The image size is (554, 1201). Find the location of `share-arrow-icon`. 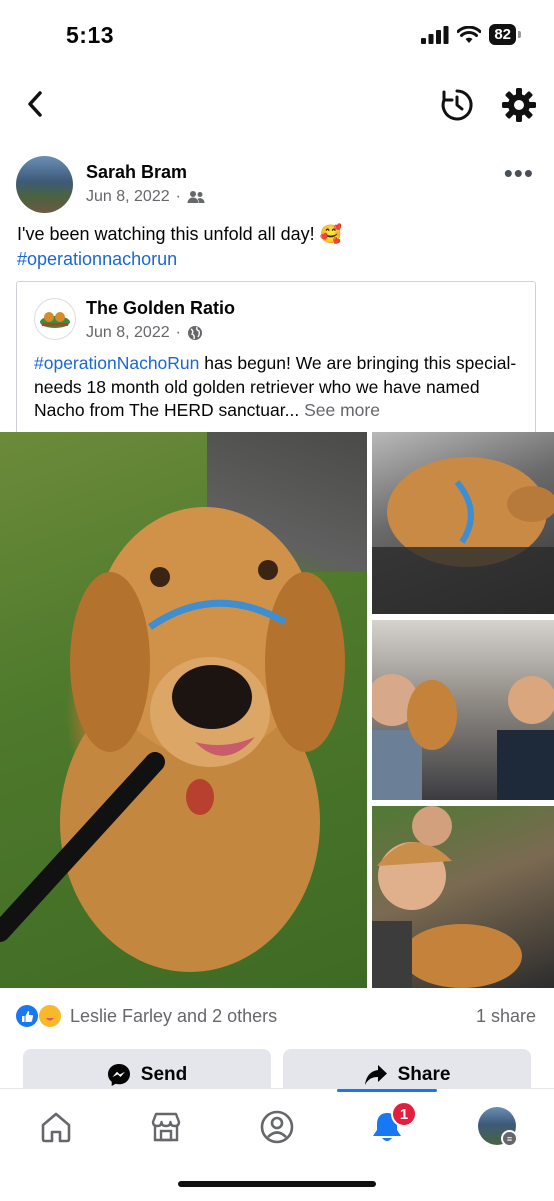

share-arrow-icon is located at coordinates (375, 1075).